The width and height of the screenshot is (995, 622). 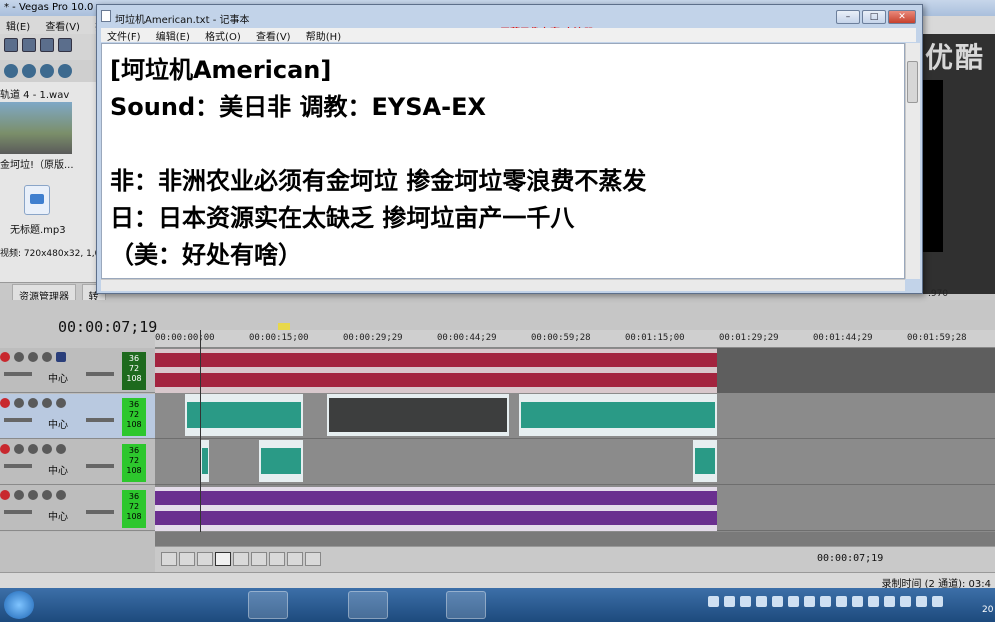 I want to click on vegas-menu-edit: 辑(E), so click(x=18, y=25).